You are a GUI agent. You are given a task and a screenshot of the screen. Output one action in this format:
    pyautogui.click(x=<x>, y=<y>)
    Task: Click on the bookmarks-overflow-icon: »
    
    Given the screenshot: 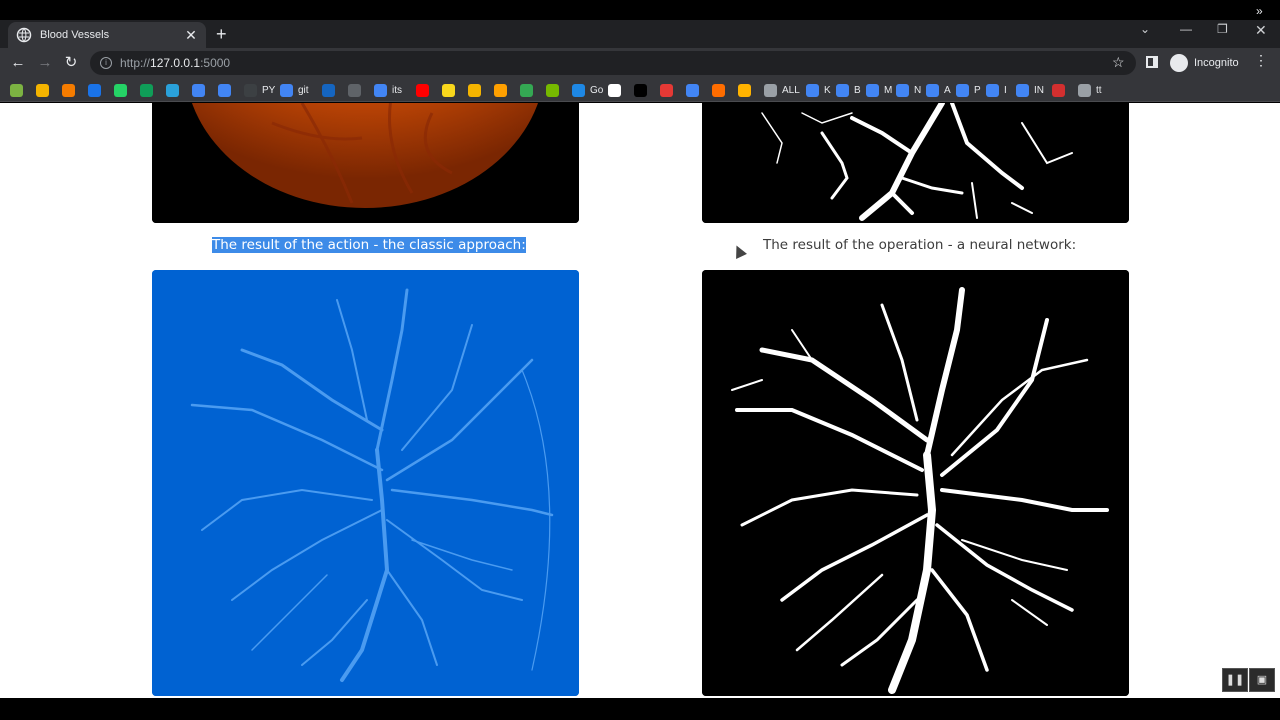 What is the action you would take?
    pyautogui.click(x=1259, y=11)
    